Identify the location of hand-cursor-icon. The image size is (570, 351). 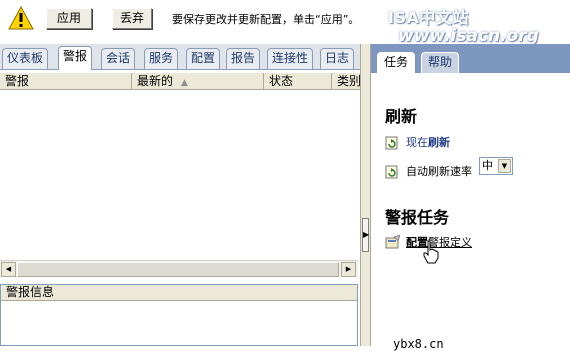
(431, 252).